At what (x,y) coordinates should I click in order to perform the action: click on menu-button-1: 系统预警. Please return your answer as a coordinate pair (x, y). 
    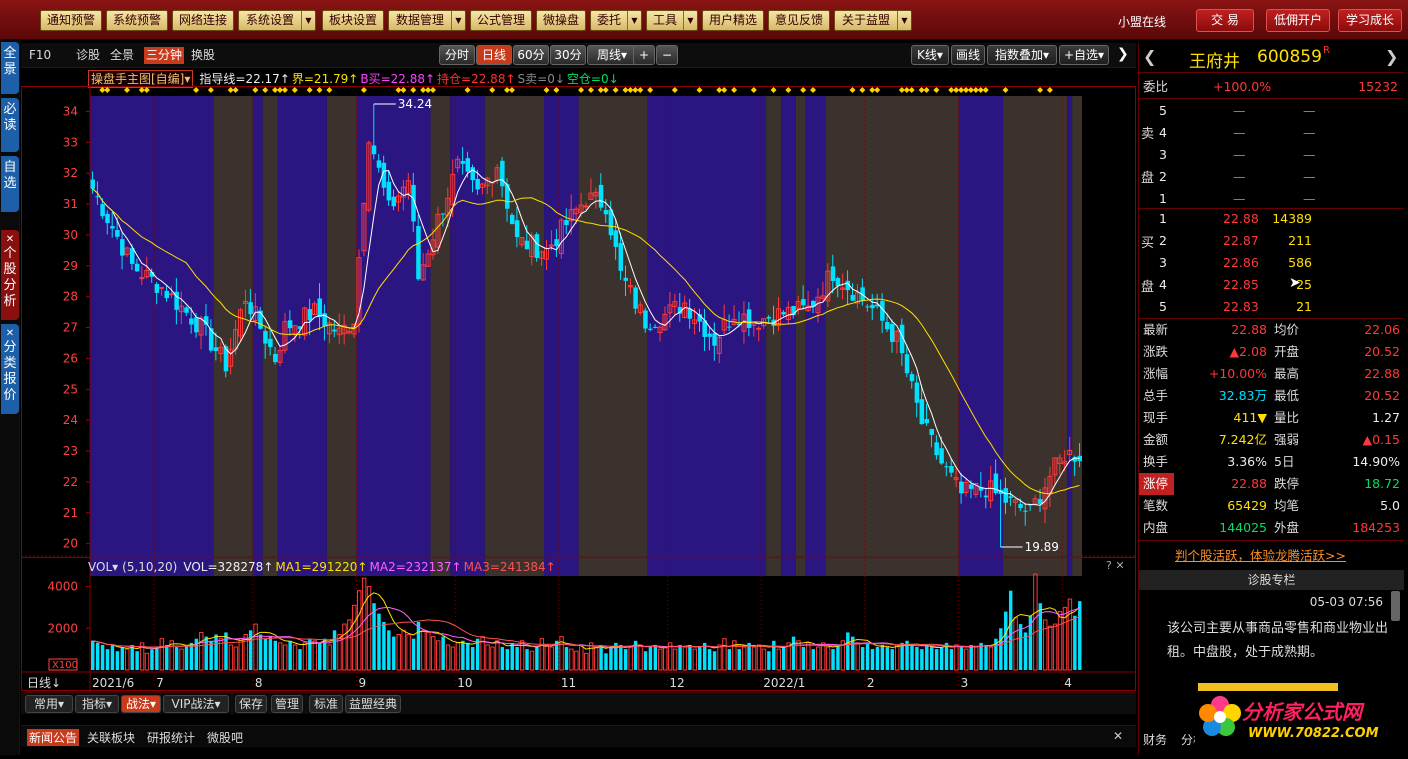
    Looking at the image, I should click on (137, 20).